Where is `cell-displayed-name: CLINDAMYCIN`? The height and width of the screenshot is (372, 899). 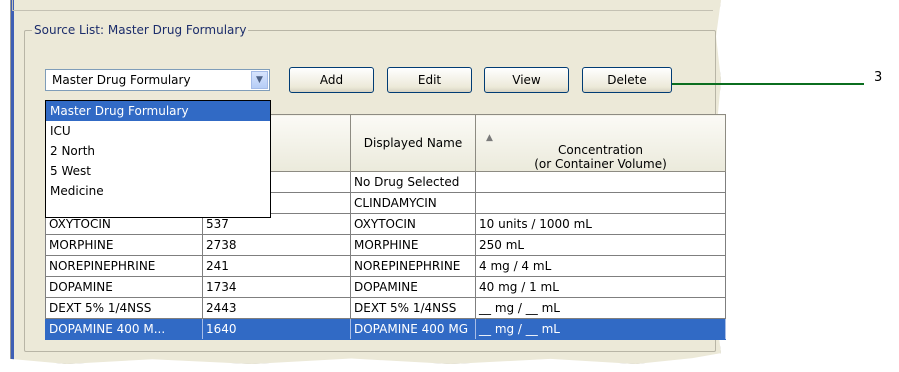
cell-displayed-name: CLINDAMYCIN is located at coordinates (413, 203).